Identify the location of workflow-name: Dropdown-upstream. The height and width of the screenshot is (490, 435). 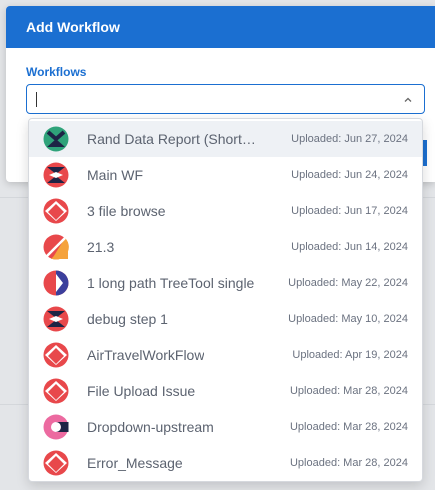
(150, 427).